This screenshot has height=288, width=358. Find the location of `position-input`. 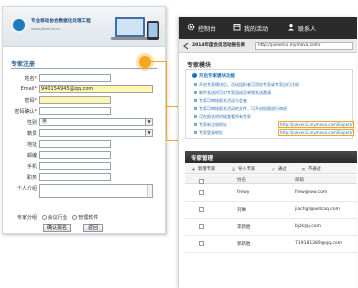

position-input is located at coordinates (75, 177).